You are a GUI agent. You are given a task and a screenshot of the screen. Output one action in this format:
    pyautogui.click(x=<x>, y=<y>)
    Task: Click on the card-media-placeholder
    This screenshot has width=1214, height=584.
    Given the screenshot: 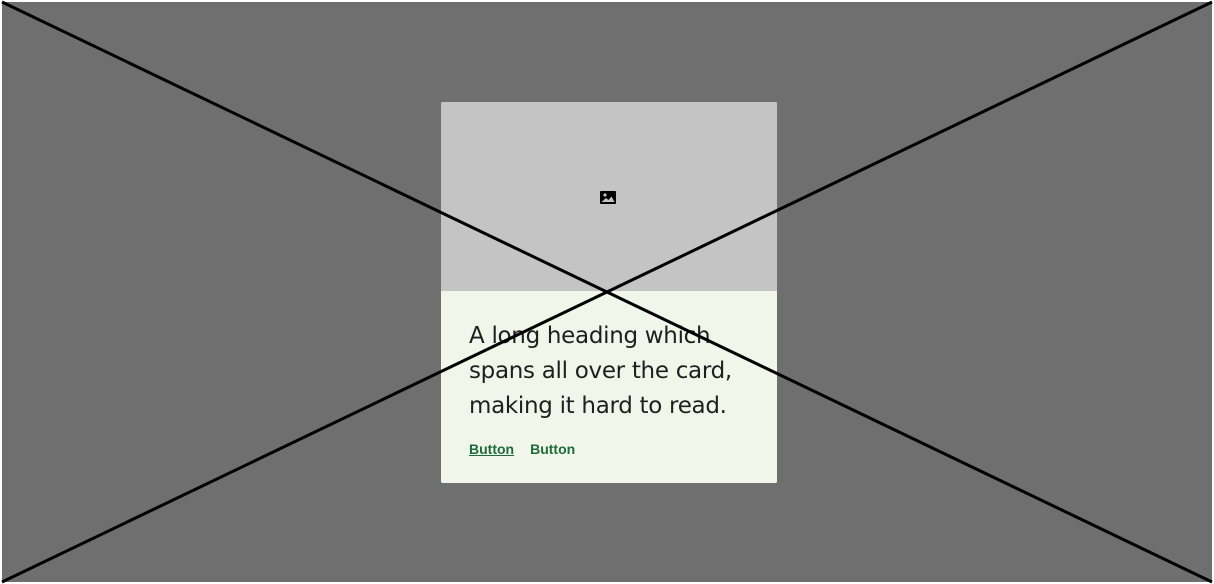 What is the action you would take?
    pyautogui.click(x=609, y=196)
    